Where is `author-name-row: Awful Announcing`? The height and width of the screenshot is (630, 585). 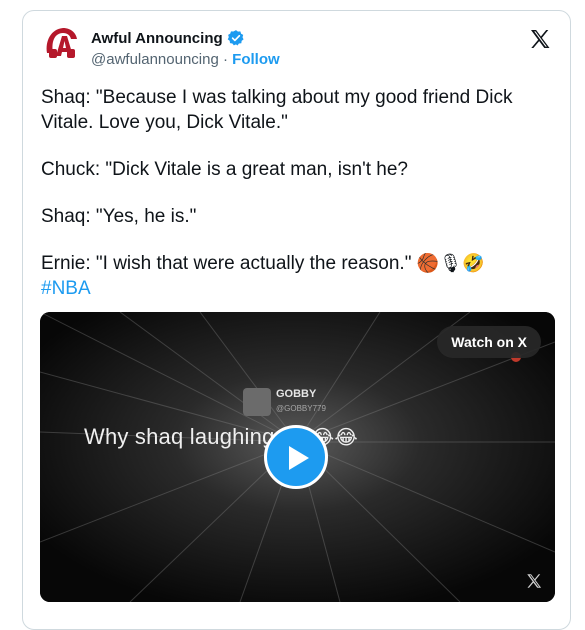
author-name-row: Awful Announcing is located at coordinates (168, 38).